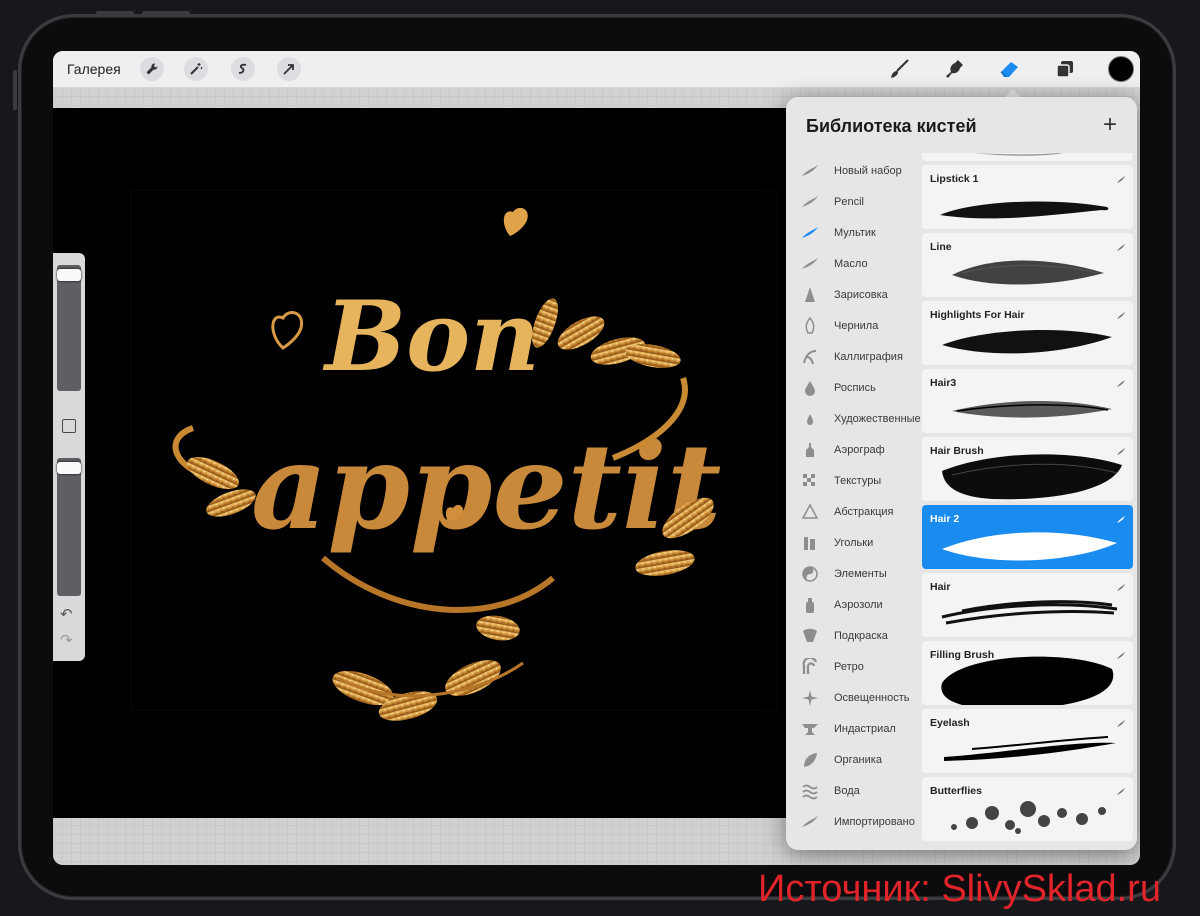 The image size is (1200, 916). I want to click on brush-item: Hair, so click(1027, 605).